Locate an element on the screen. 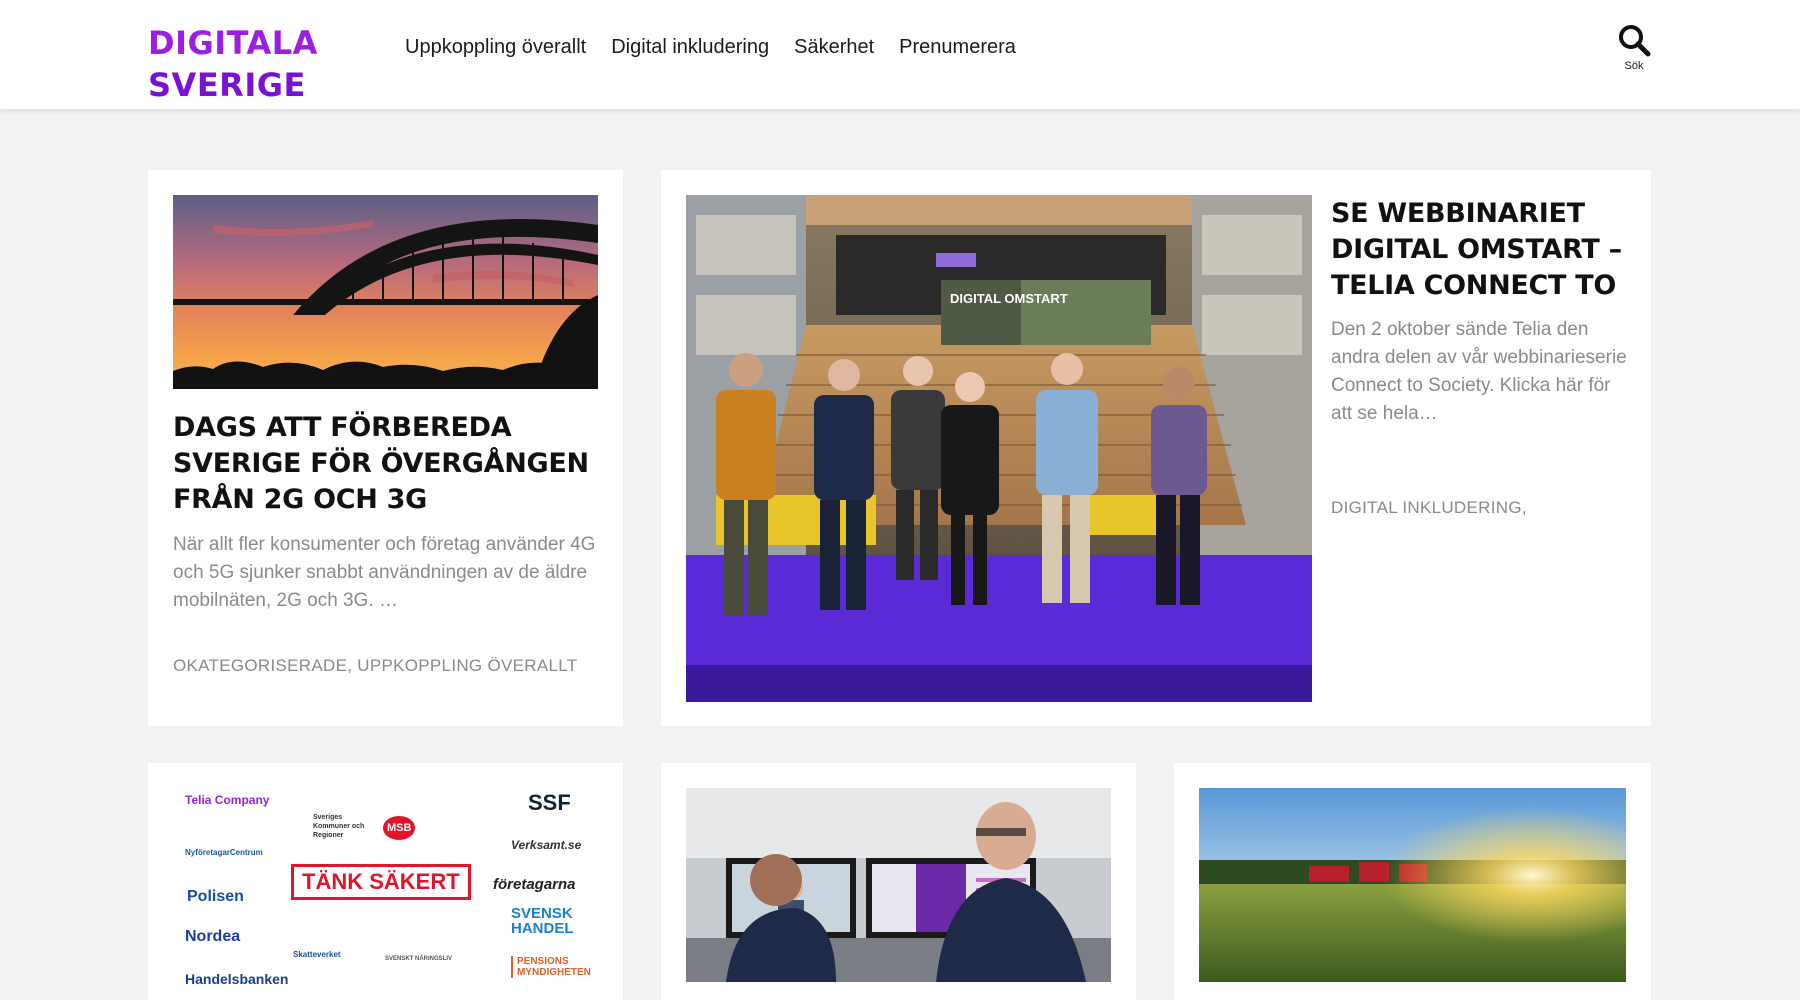 The width and height of the screenshot is (1800, 1000). logo-verksamt: Verksamt.se is located at coordinates (546, 845).